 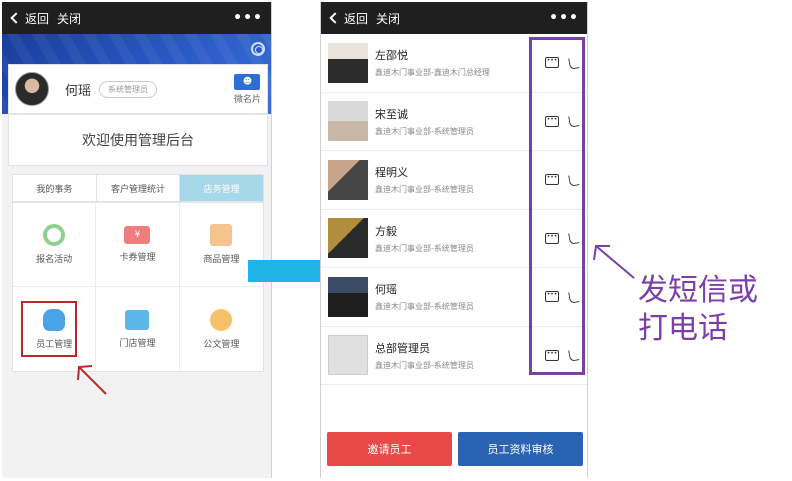 What do you see at coordinates (222, 188) in the screenshot?
I see `tab-store-affairs: 店务管理` at bounding box center [222, 188].